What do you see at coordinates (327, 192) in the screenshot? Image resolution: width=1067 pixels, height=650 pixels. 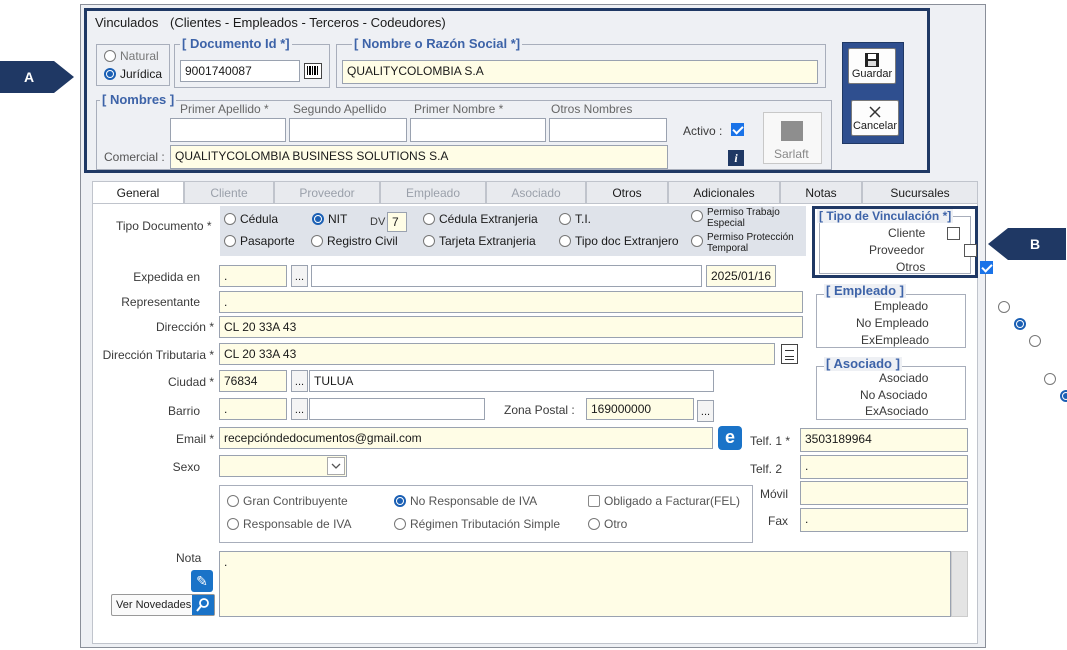 I see `tab-proveedor: Proveedor` at bounding box center [327, 192].